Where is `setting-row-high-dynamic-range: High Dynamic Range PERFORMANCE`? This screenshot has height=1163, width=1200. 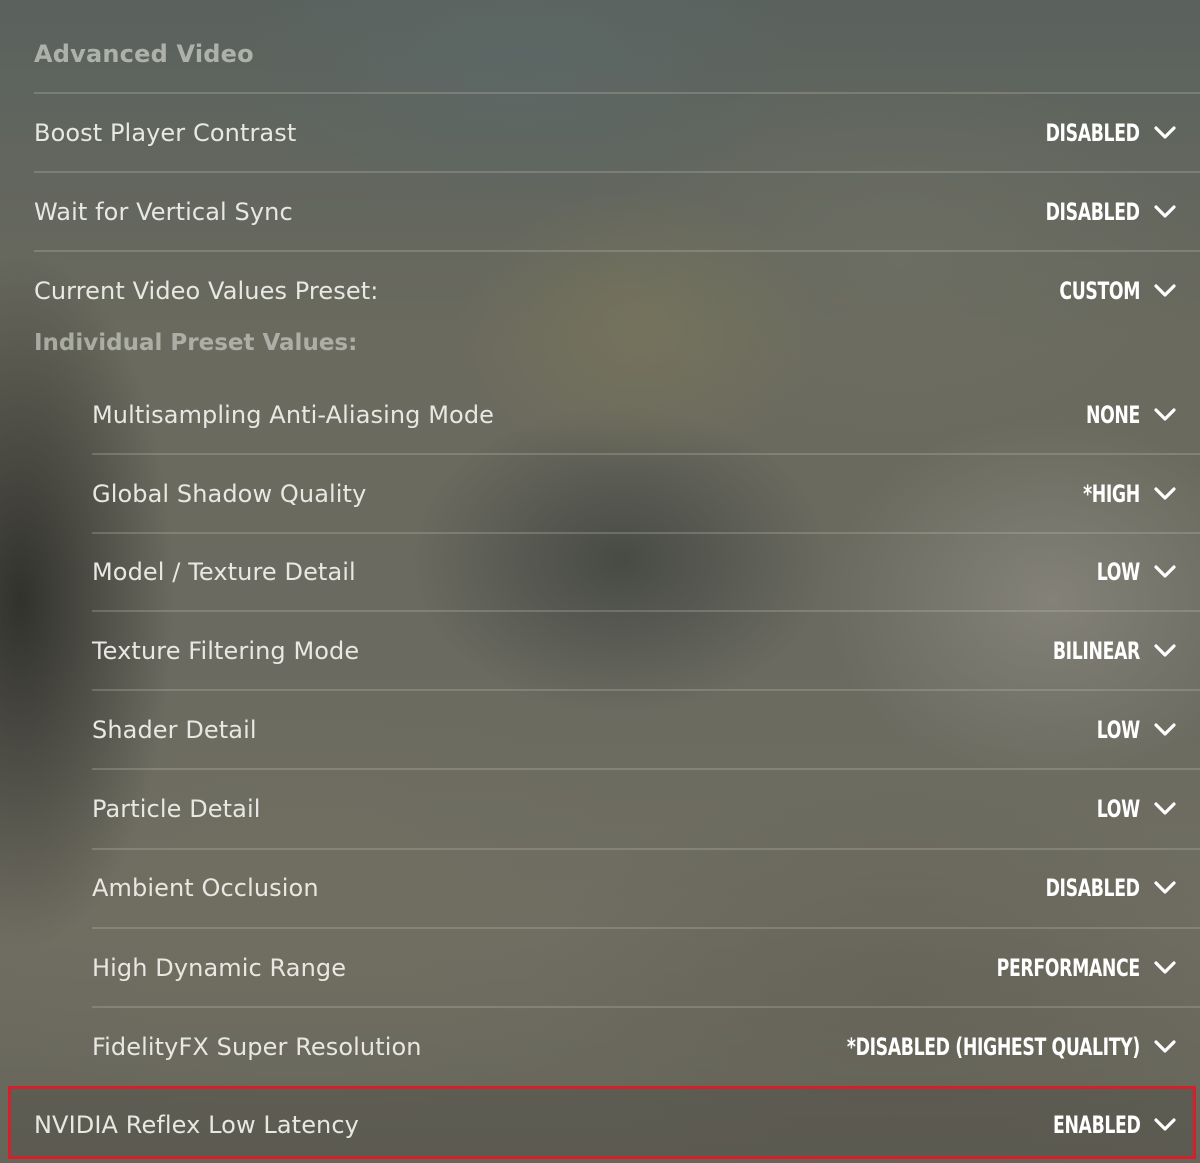
setting-row-high-dynamic-range: High Dynamic Range PERFORMANCE is located at coordinates (646, 968).